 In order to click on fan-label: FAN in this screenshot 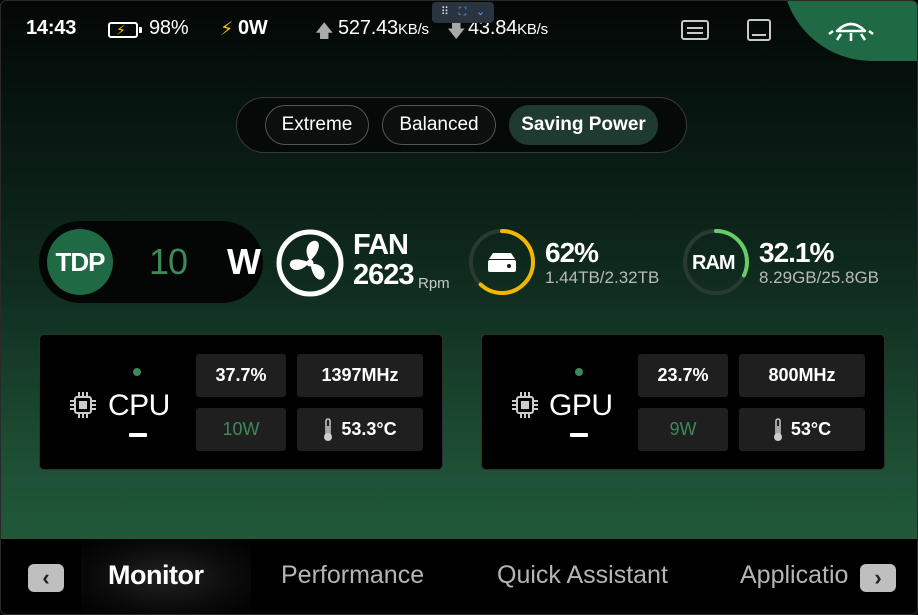, I will do `click(381, 245)`.